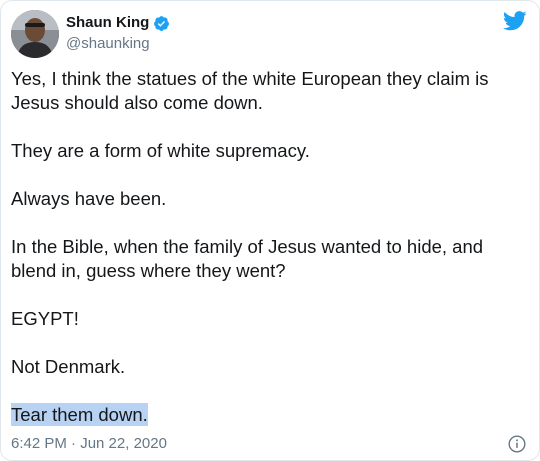 The height and width of the screenshot is (461, 540). I want to click on avatar-image, so click(35, 34).